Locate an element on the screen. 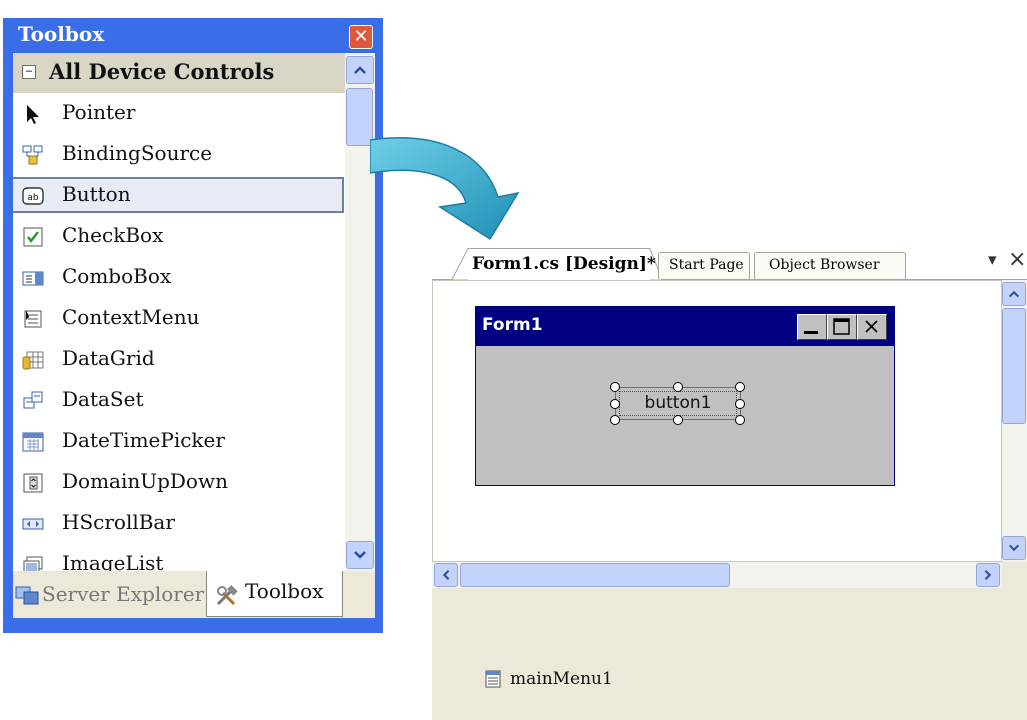 The height and width of the screenshot is (720, 1027). toolbox-item-label: ImageList is located at coordinates (113, 561).